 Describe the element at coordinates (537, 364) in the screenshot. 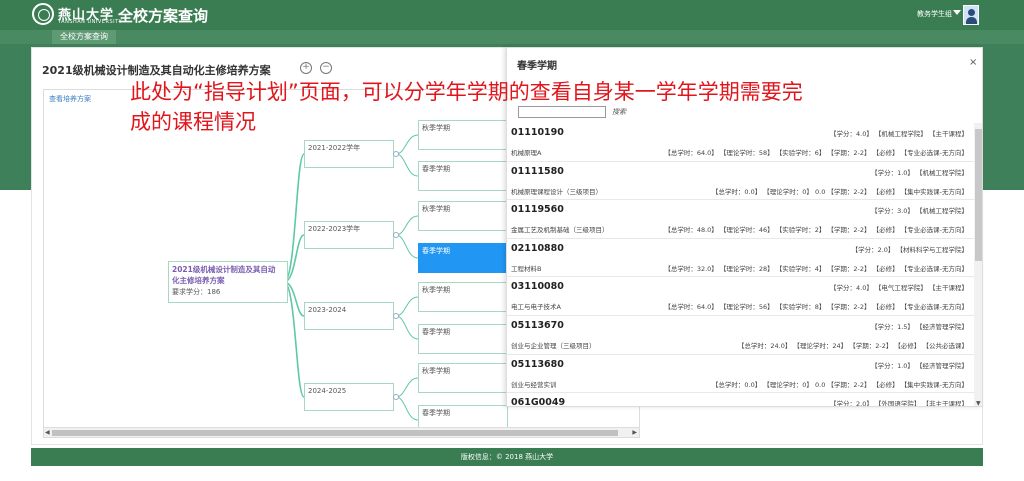

I see `course-code: 05113680` at that location.